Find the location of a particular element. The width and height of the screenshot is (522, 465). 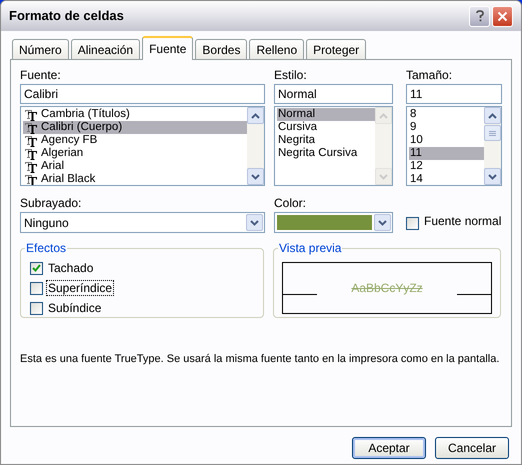

checkbox-label: Superíndice is located at coordinates (80, 288).